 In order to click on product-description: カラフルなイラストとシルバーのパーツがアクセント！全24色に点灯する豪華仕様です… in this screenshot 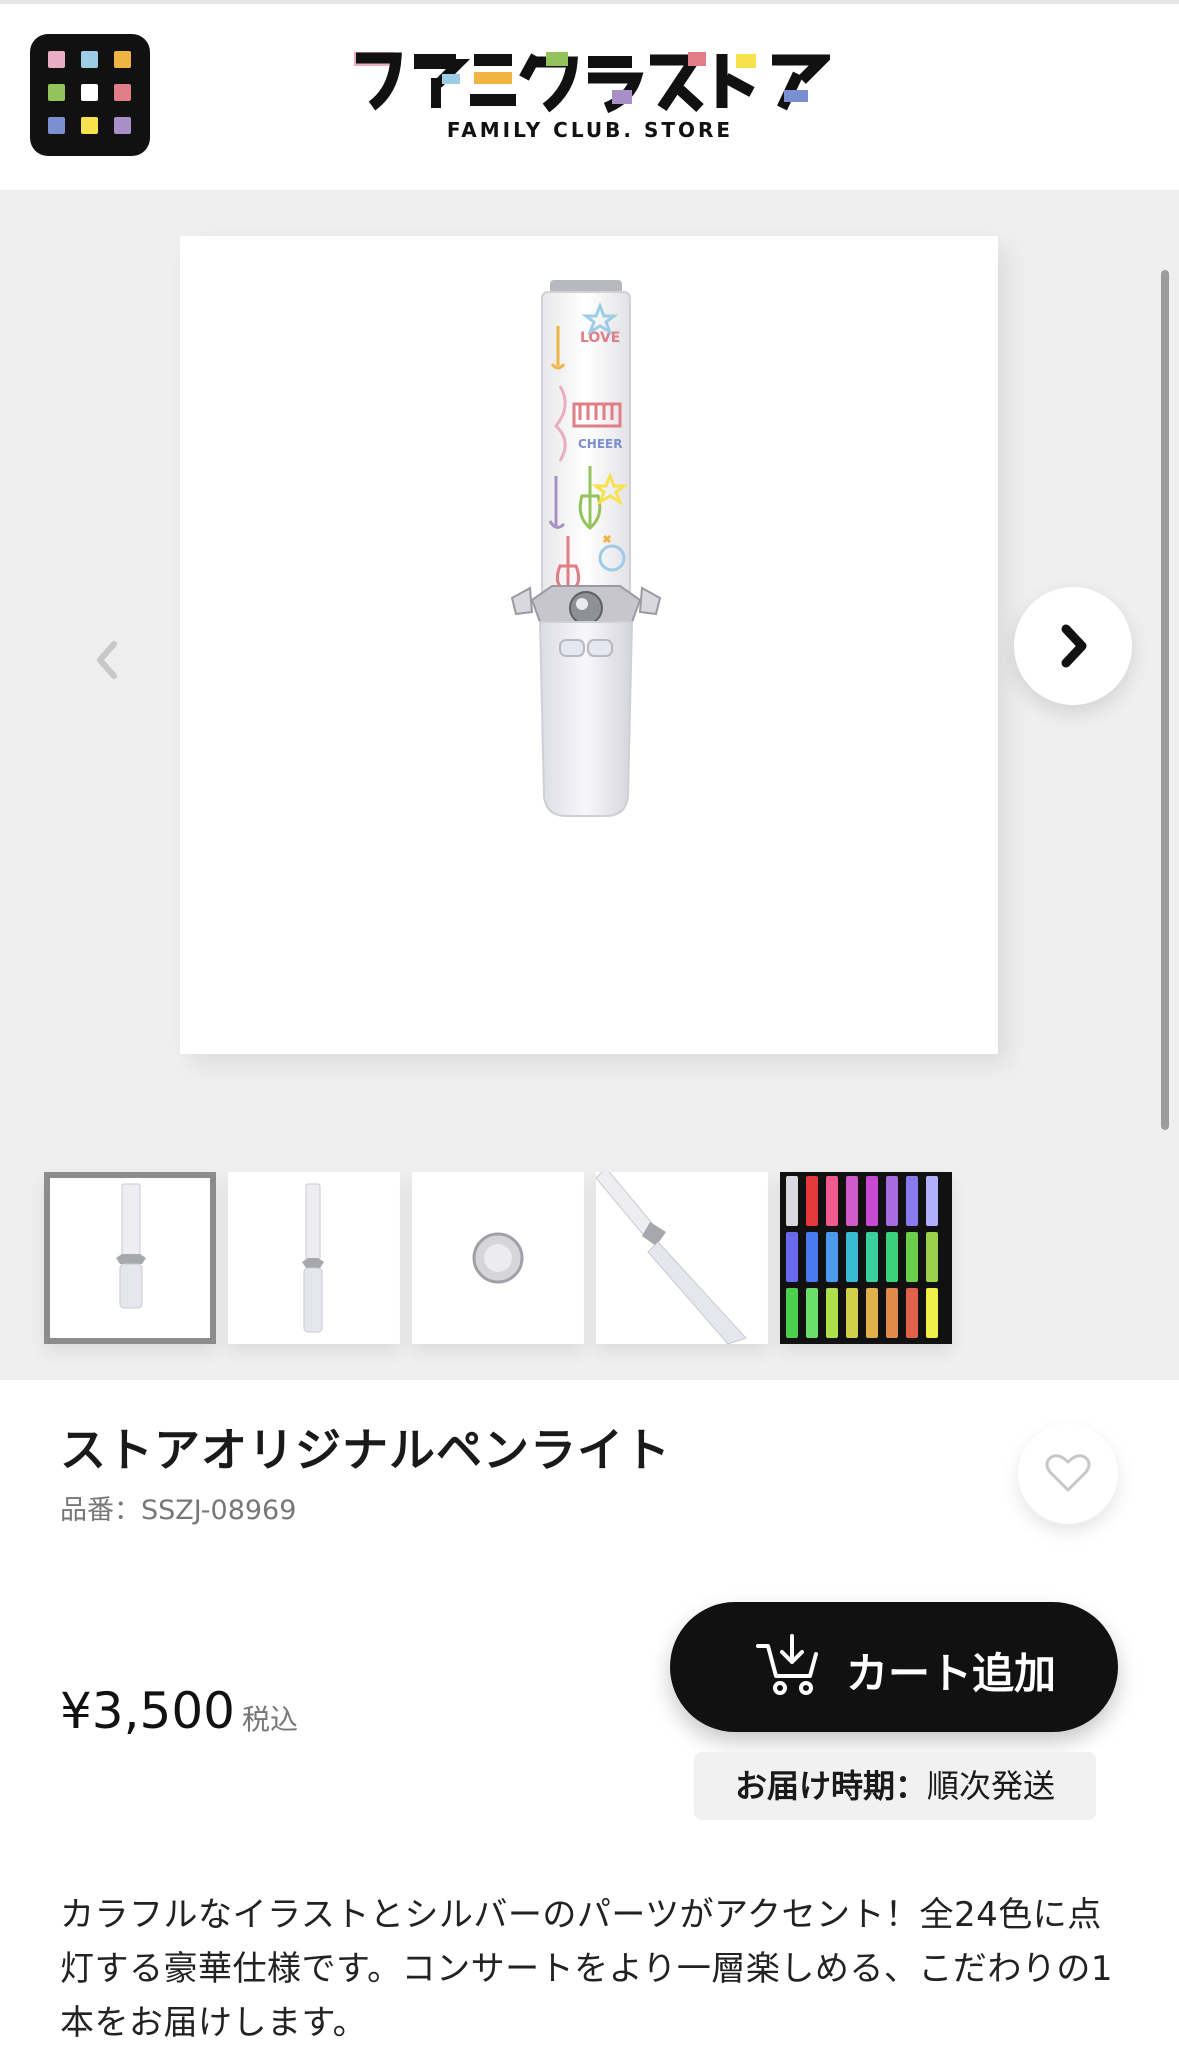, I will do `click(587, 1969)`.